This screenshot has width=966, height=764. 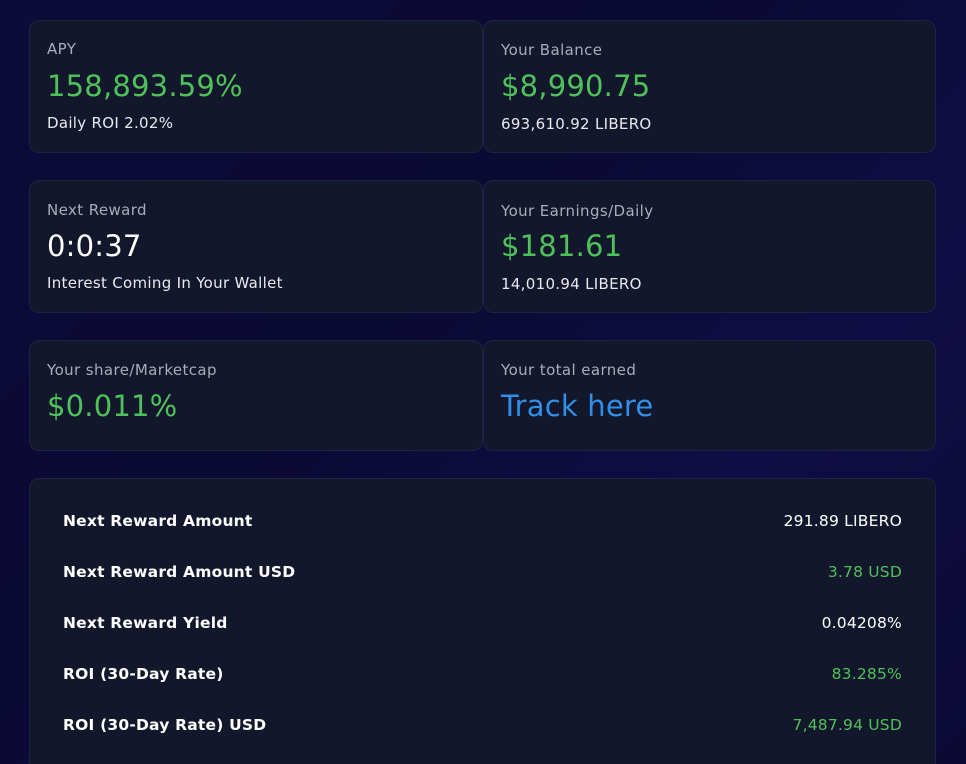 What do you see at coordinates (571, 284) in the screenshot?
I see `earnings-token-amount: 14,010.94 LIBERO` at bounding box center [571, 284].